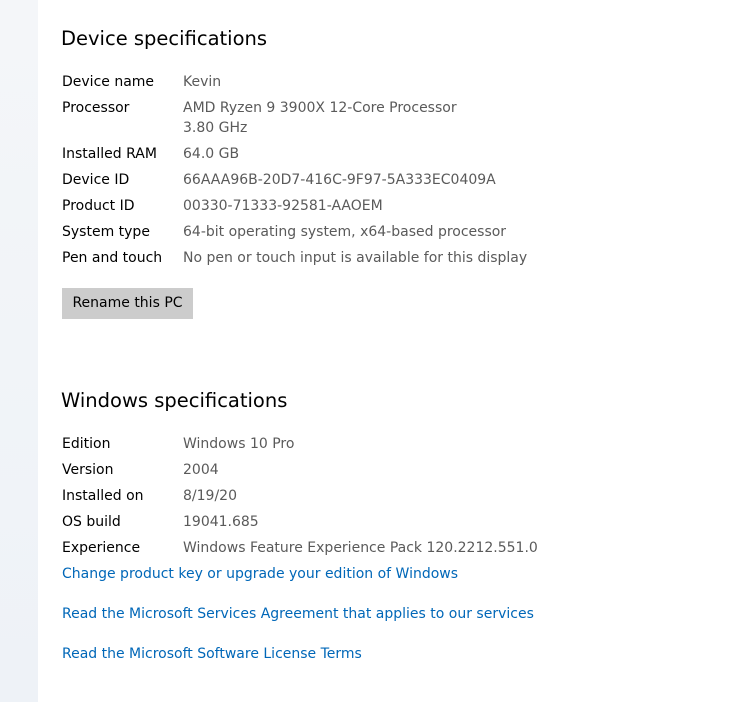 Image resolution: width=731 pixels, height=702 pixels. What do you see at coordinates (392, 470) in the screenshot?
I see `spec-row-version: Version 2004` at bounding box center [392, 470].